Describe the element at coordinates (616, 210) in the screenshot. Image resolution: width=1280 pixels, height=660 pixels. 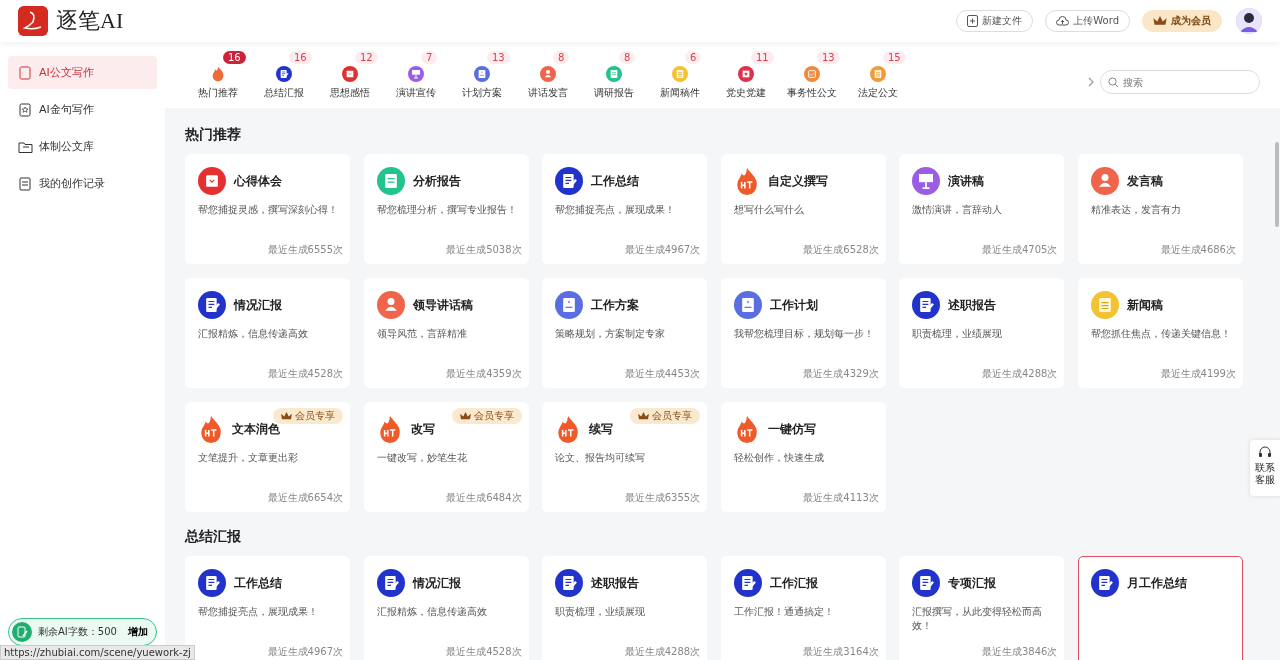
I see `card-description: 帮您捕捉亮点，展现成果！` at that location.